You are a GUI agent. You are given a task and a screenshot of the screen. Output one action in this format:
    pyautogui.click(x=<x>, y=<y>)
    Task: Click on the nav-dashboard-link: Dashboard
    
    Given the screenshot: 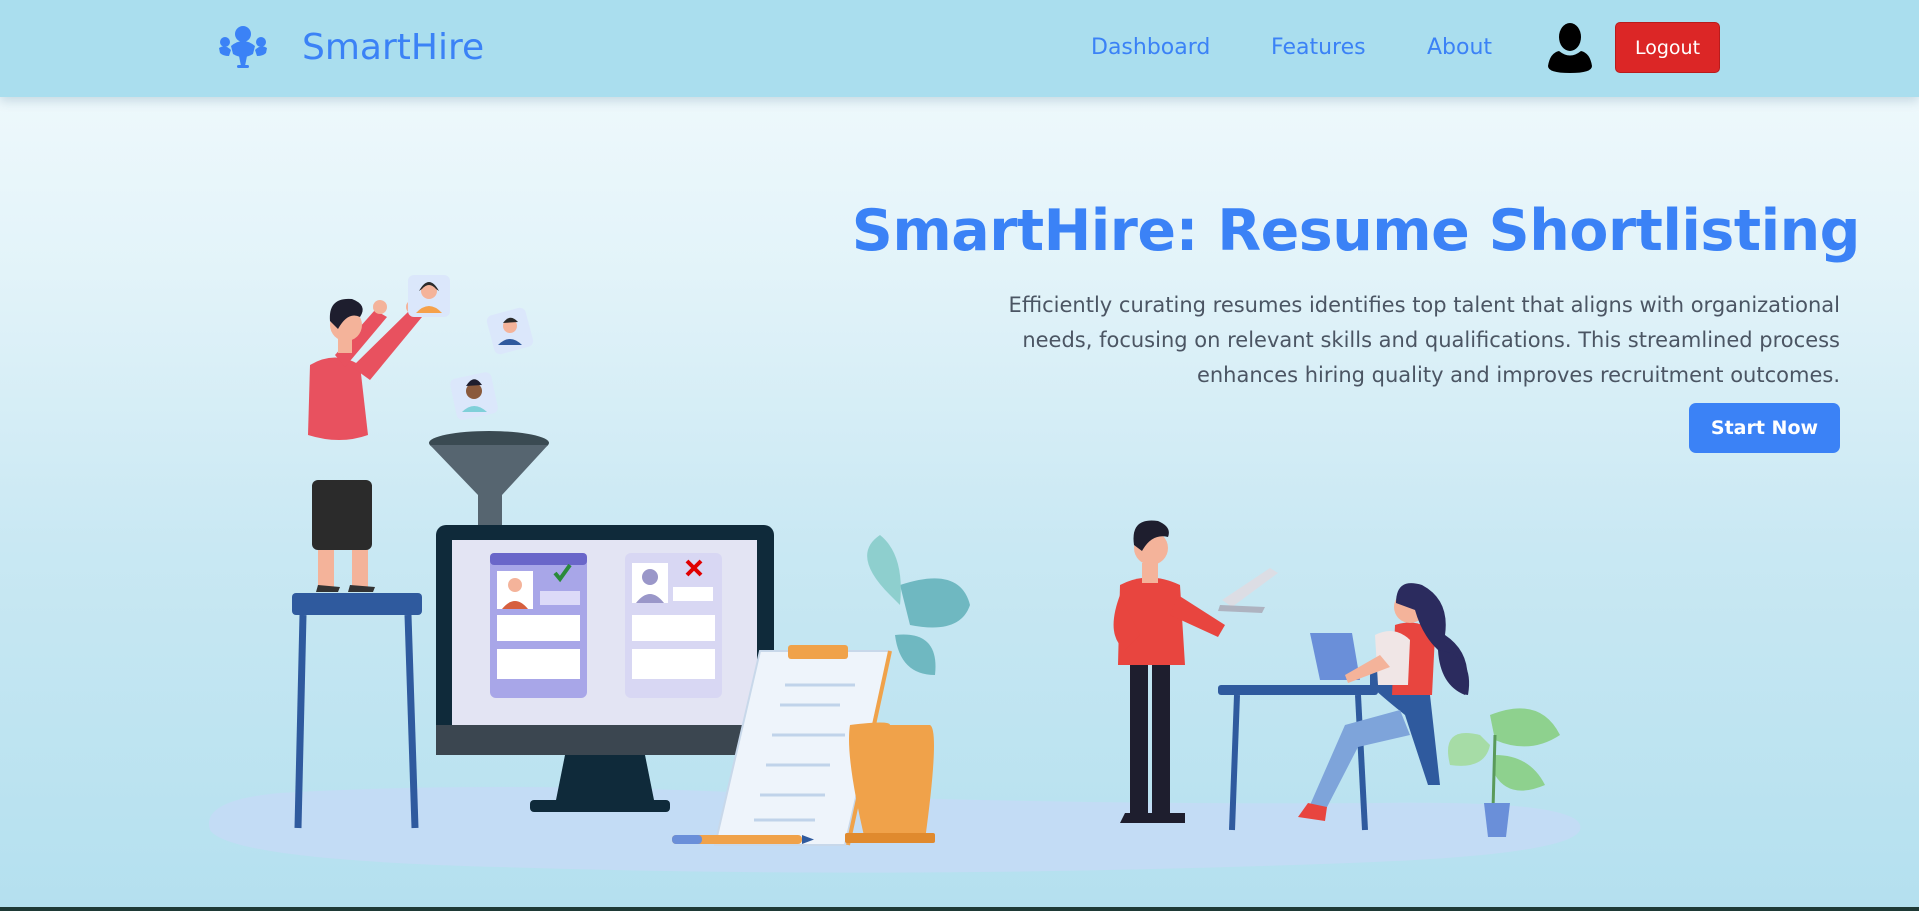 What is the action you would take?
    pyautogui.click(x=1150, y=48)
    